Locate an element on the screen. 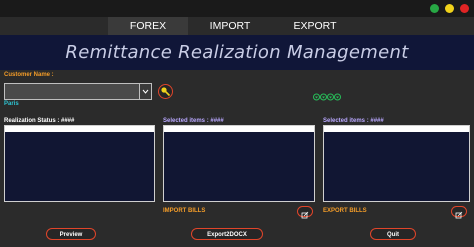 This screenshot has height=247, width=474. import-bills-label: IMPORT BILLS is located at coordinates (184, 211).